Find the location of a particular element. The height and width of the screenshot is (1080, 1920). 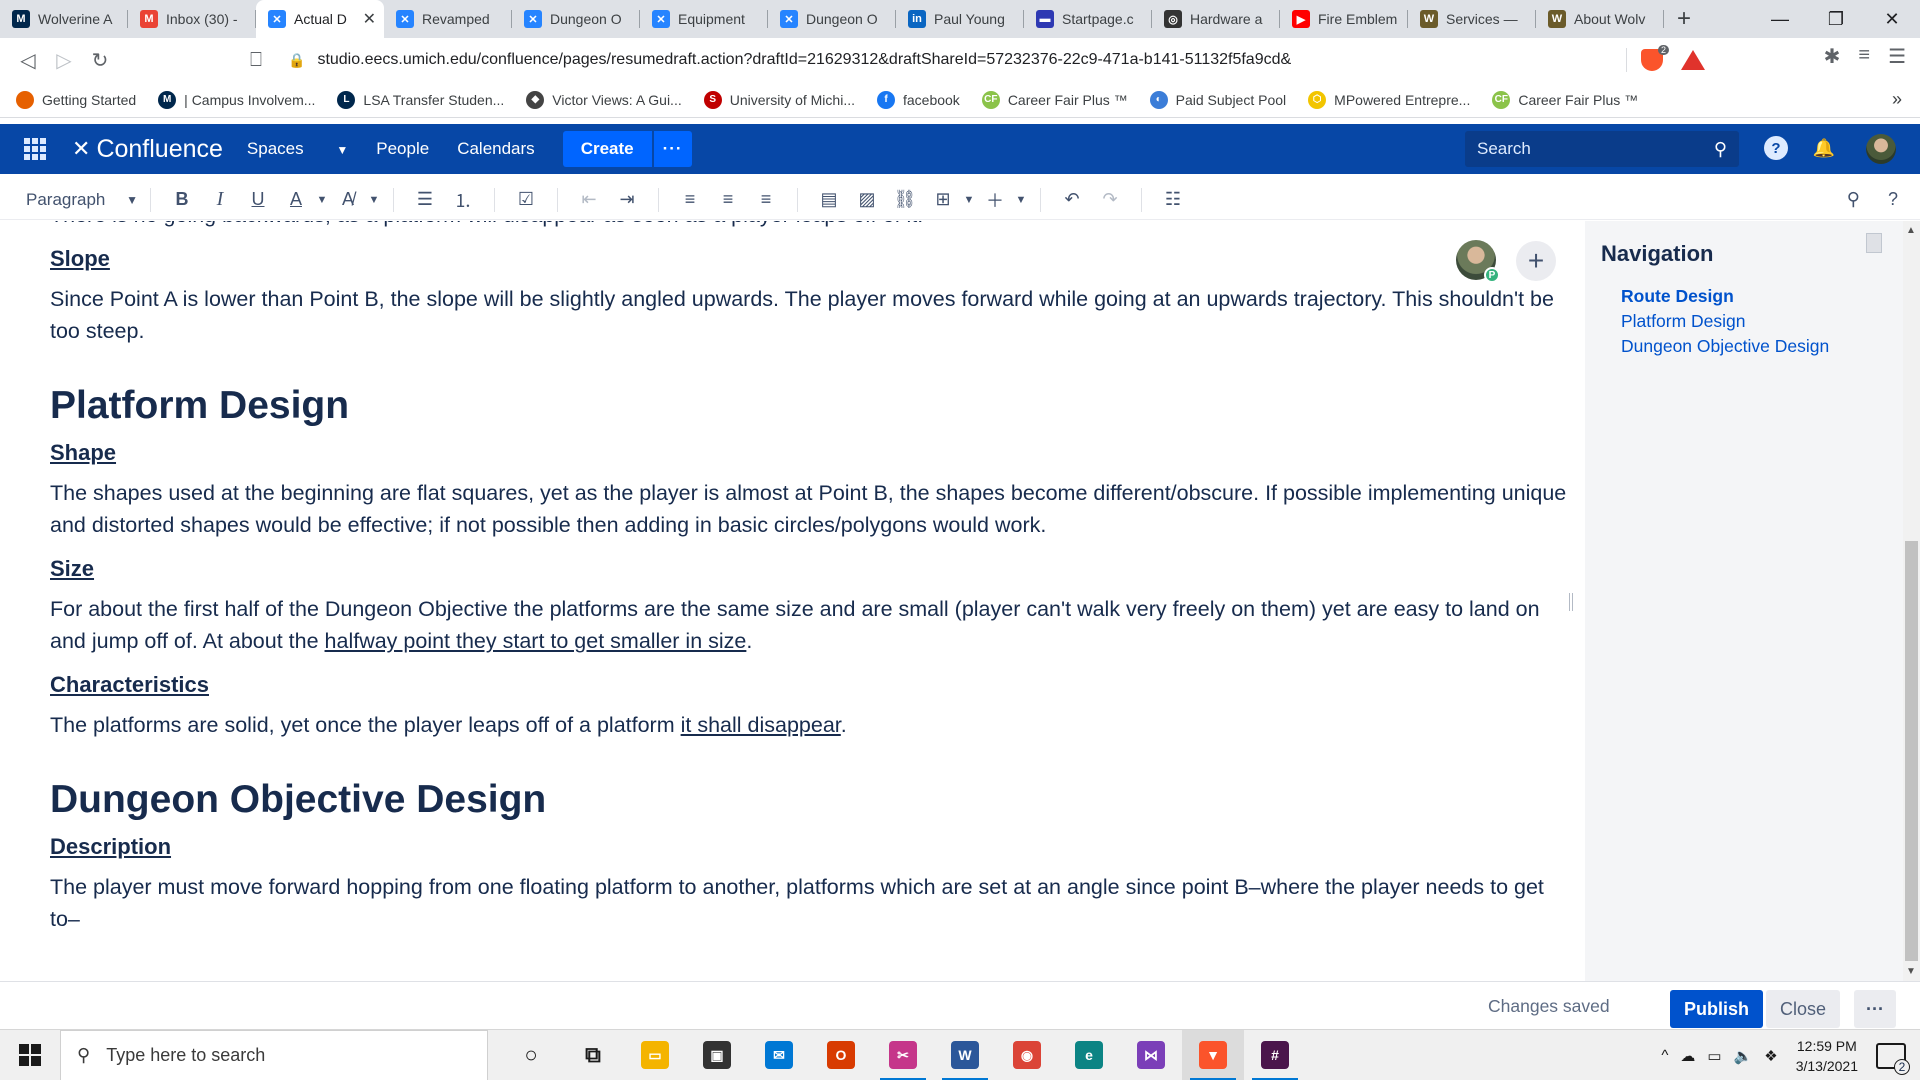

page-properties-icon: ☷ is located at coordinates (1173, 200).